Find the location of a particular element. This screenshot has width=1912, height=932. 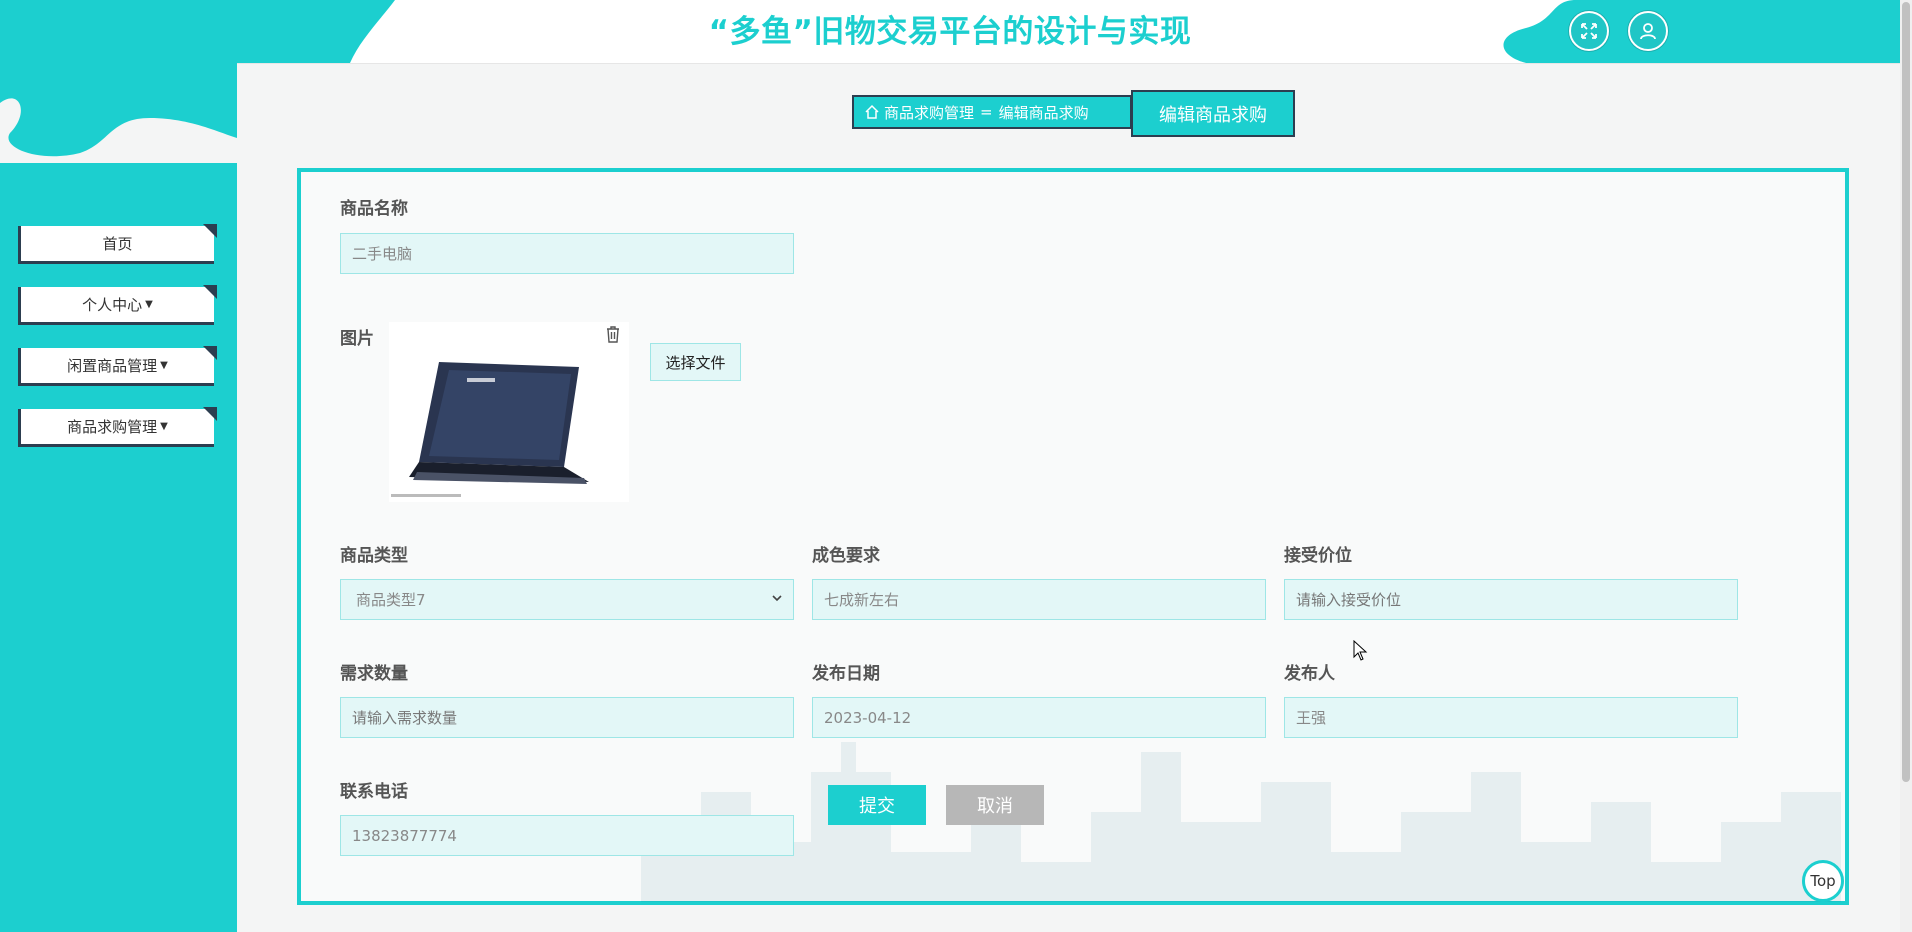

breadcrumb: 商品求购管理 = 编辑商品求购 is located at coordinates (992, 112).